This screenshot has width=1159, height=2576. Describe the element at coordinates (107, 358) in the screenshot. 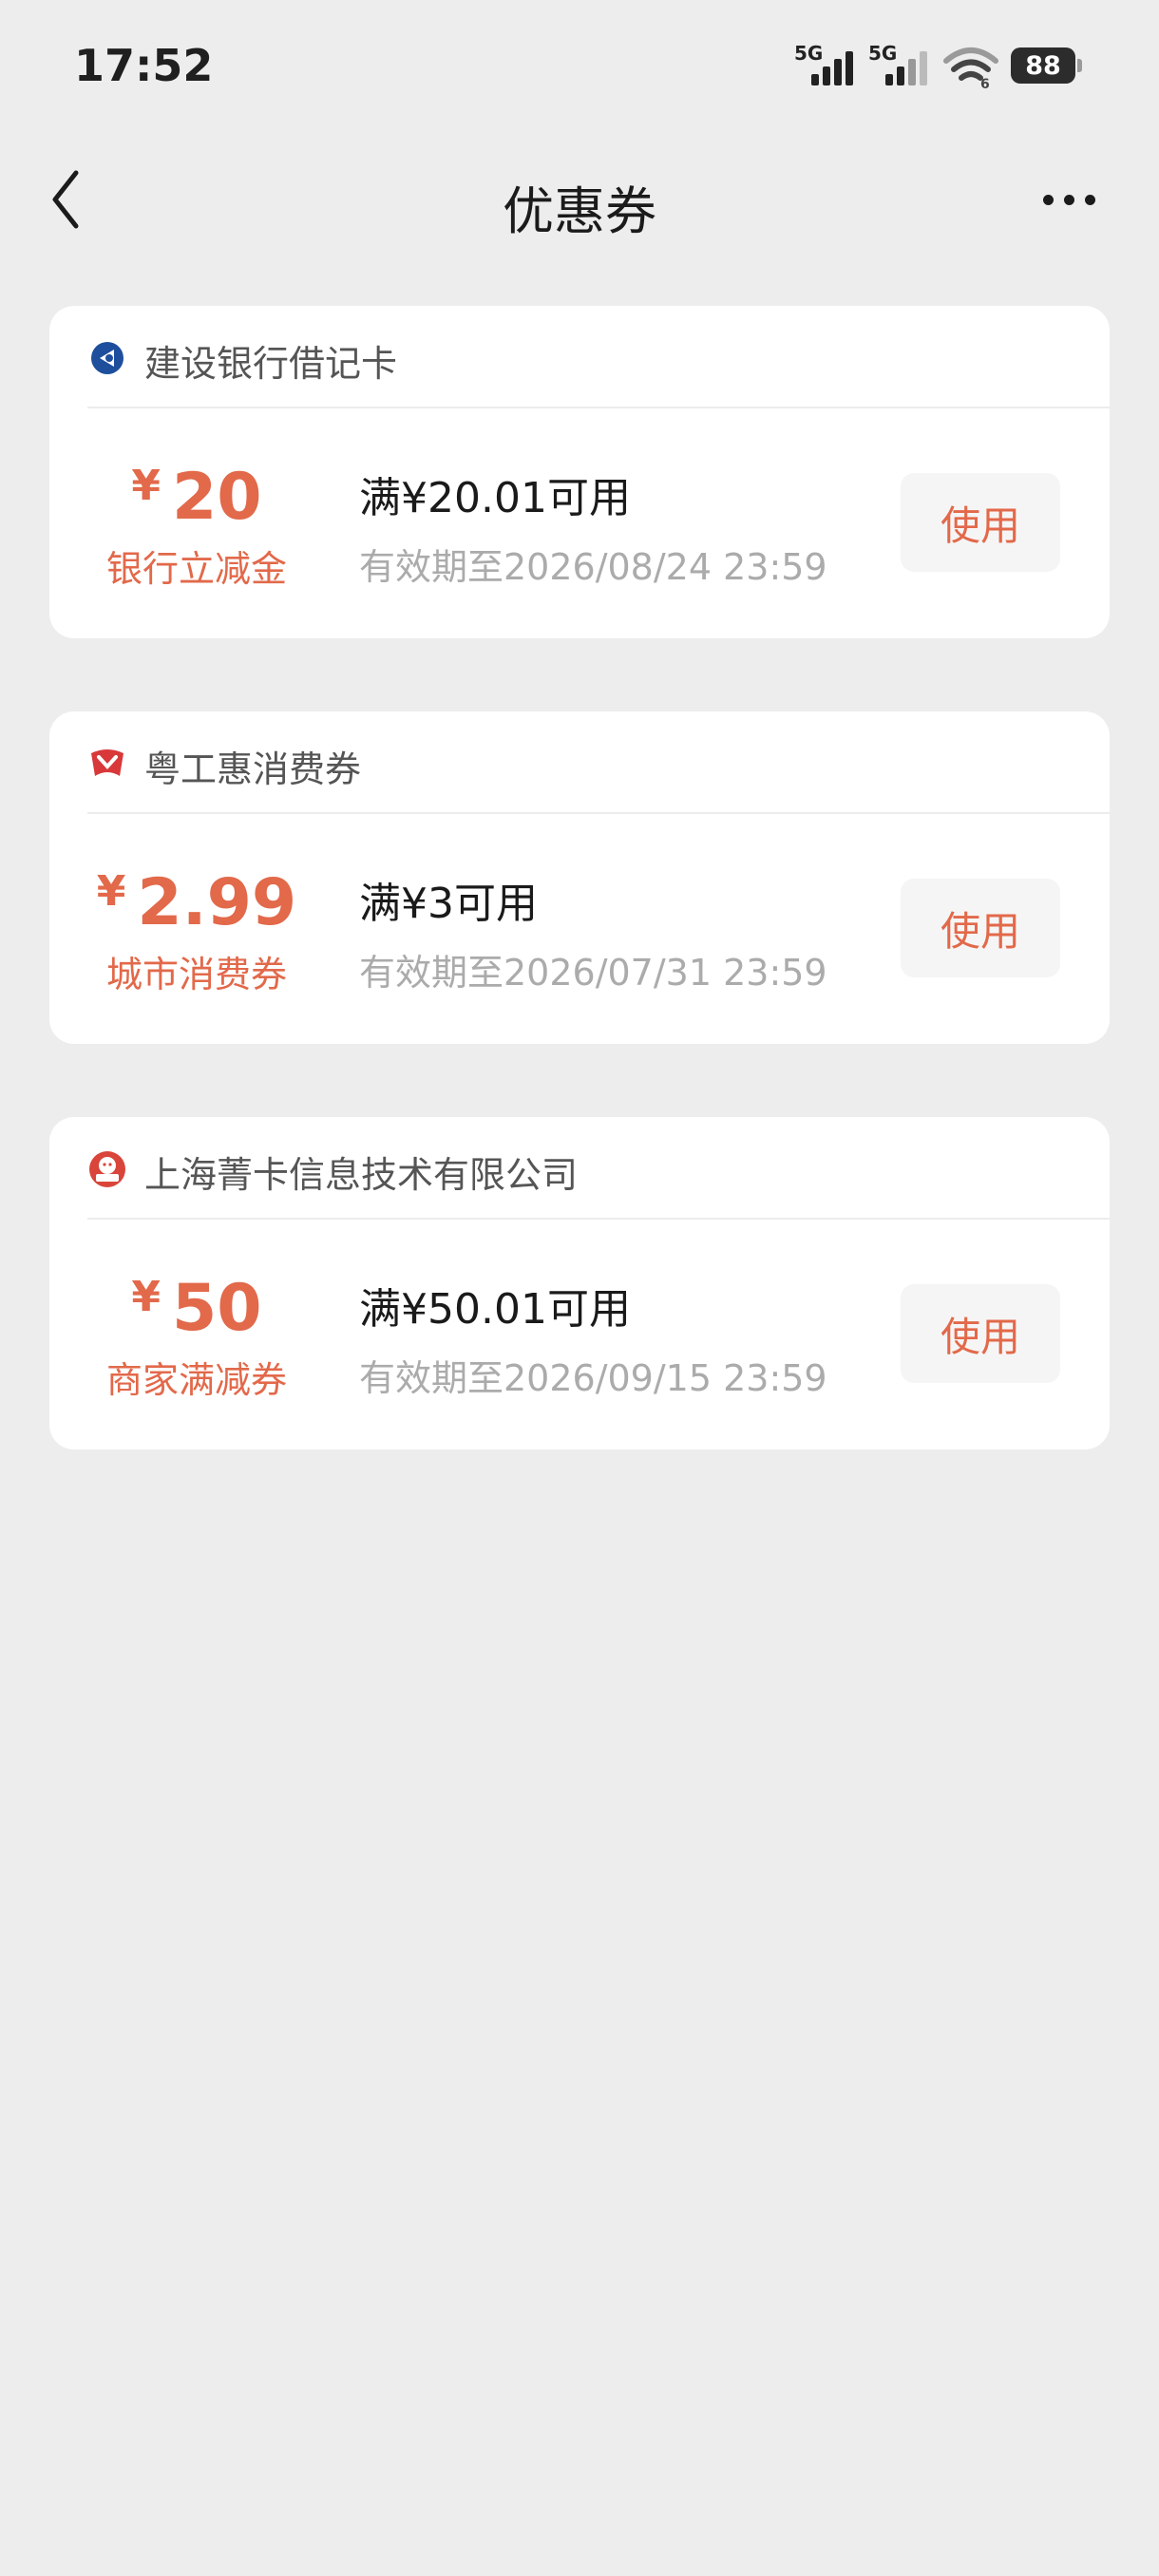

I see `ccb-logo-icon` at that location.